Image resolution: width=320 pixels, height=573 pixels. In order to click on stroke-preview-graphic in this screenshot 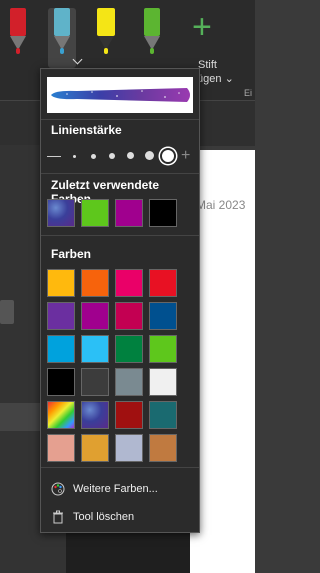, I will do `click(120, 95)`.